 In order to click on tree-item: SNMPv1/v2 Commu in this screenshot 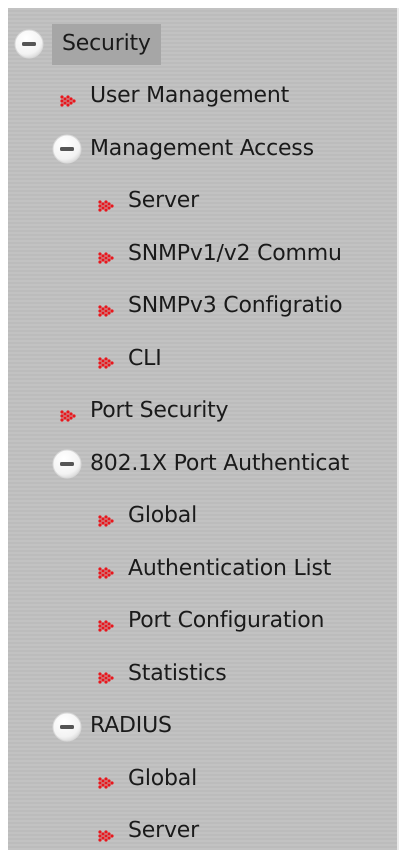, I will do `click(240, 254)`.